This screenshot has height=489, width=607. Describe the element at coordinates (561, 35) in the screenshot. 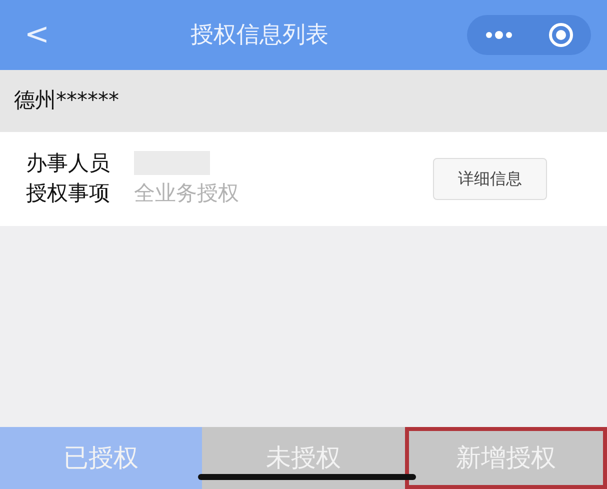

I see `close-icon` at that location.